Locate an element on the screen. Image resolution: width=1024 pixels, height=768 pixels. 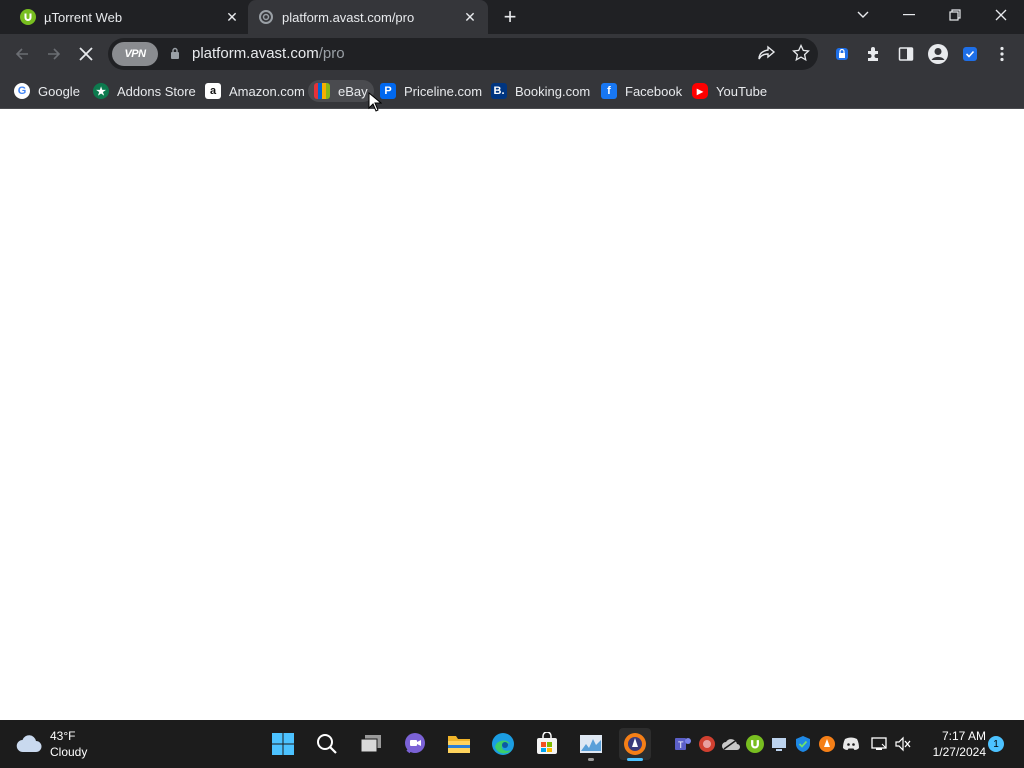
url-path: /pro is located at coordinates (331, 53).